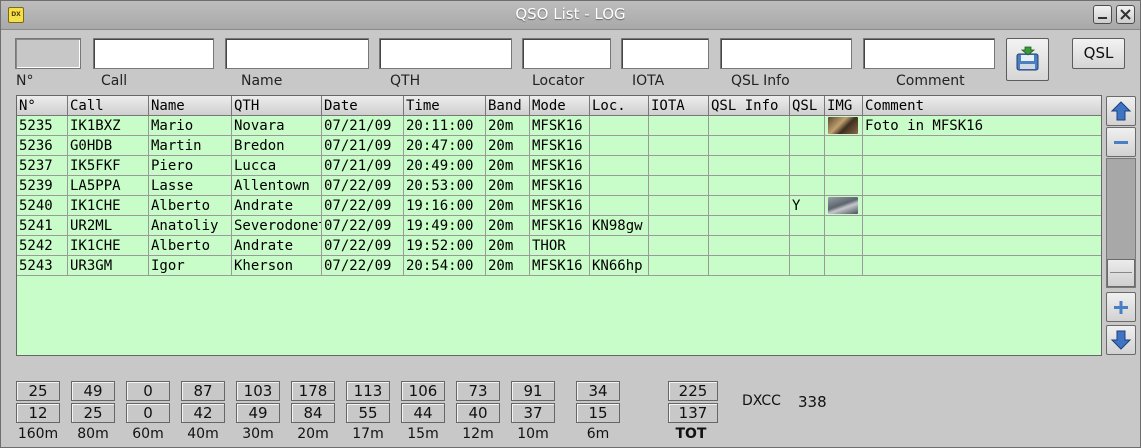 This screenshot has height=448, width=1141. What do you see at coordinates (665, 53) in the screenshot?
I see `iota-filter-input` at bounding box center [665, 53].